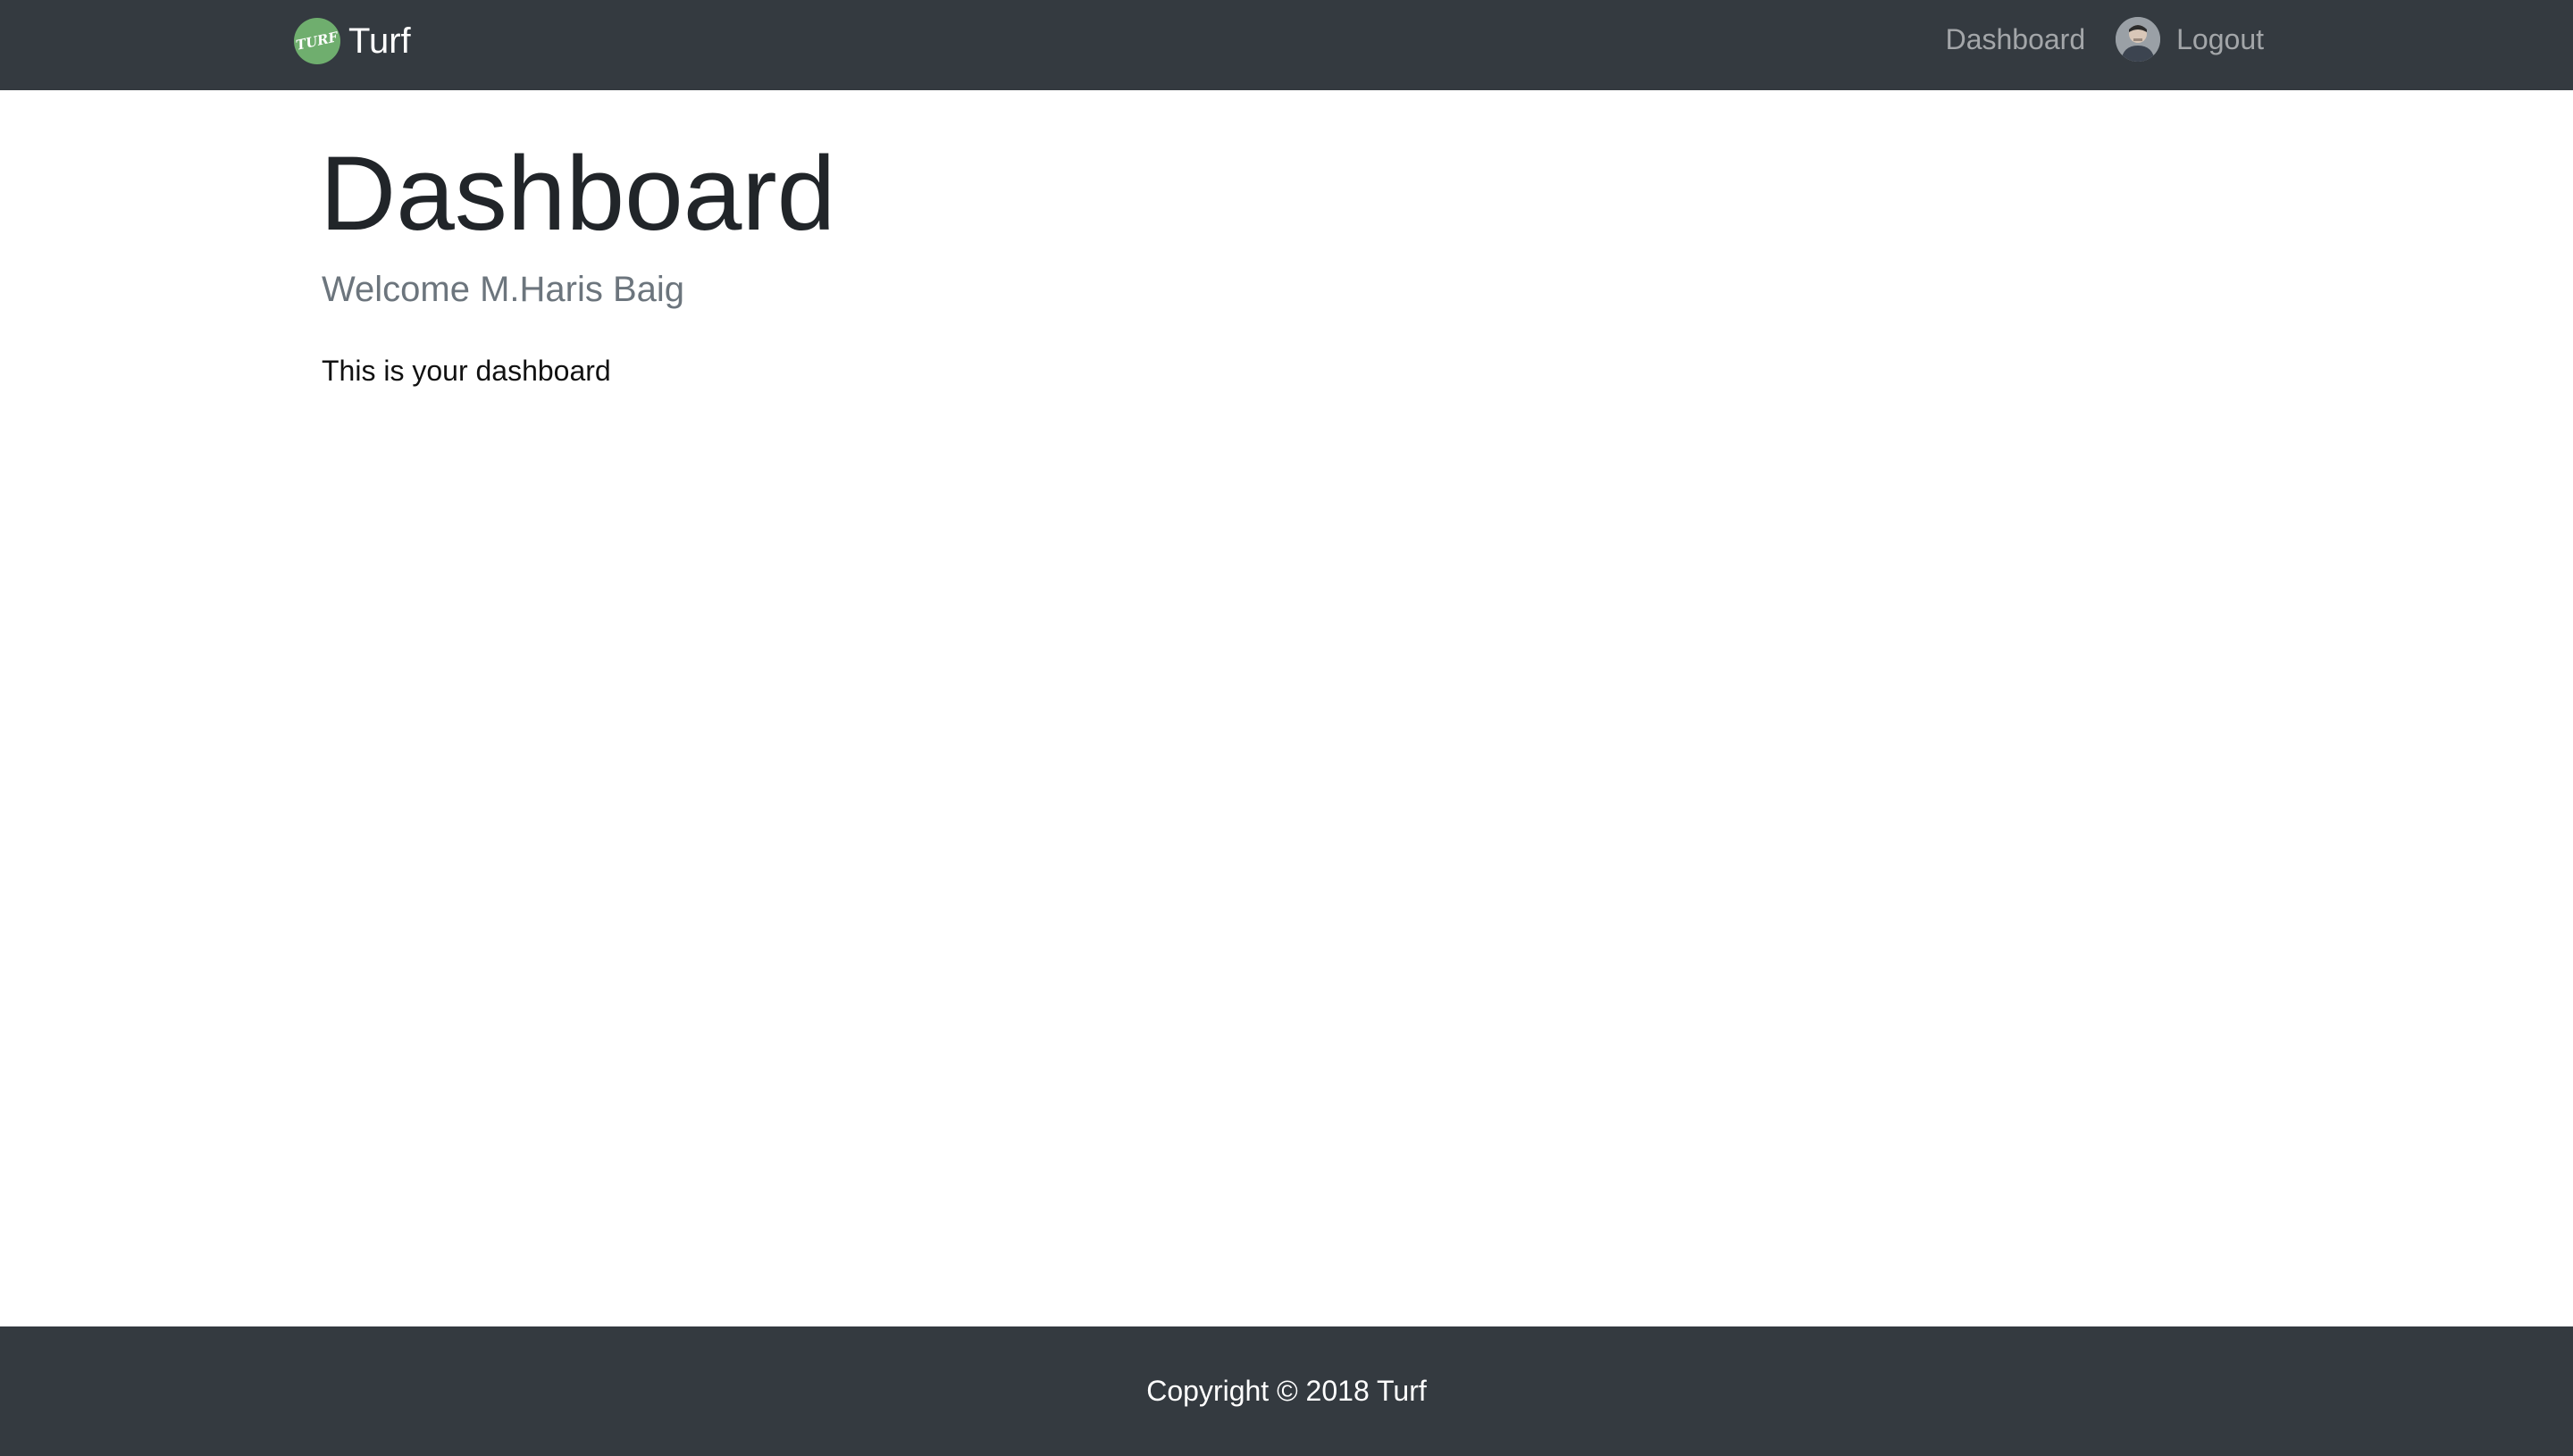 Image resolution: width=2573 pixels, height=1456 pixels. What do you see at coordinates (466, 371) in the screenshot?
I see `dashboard-description: This is your dashboard` at bounding box center [466, 371].